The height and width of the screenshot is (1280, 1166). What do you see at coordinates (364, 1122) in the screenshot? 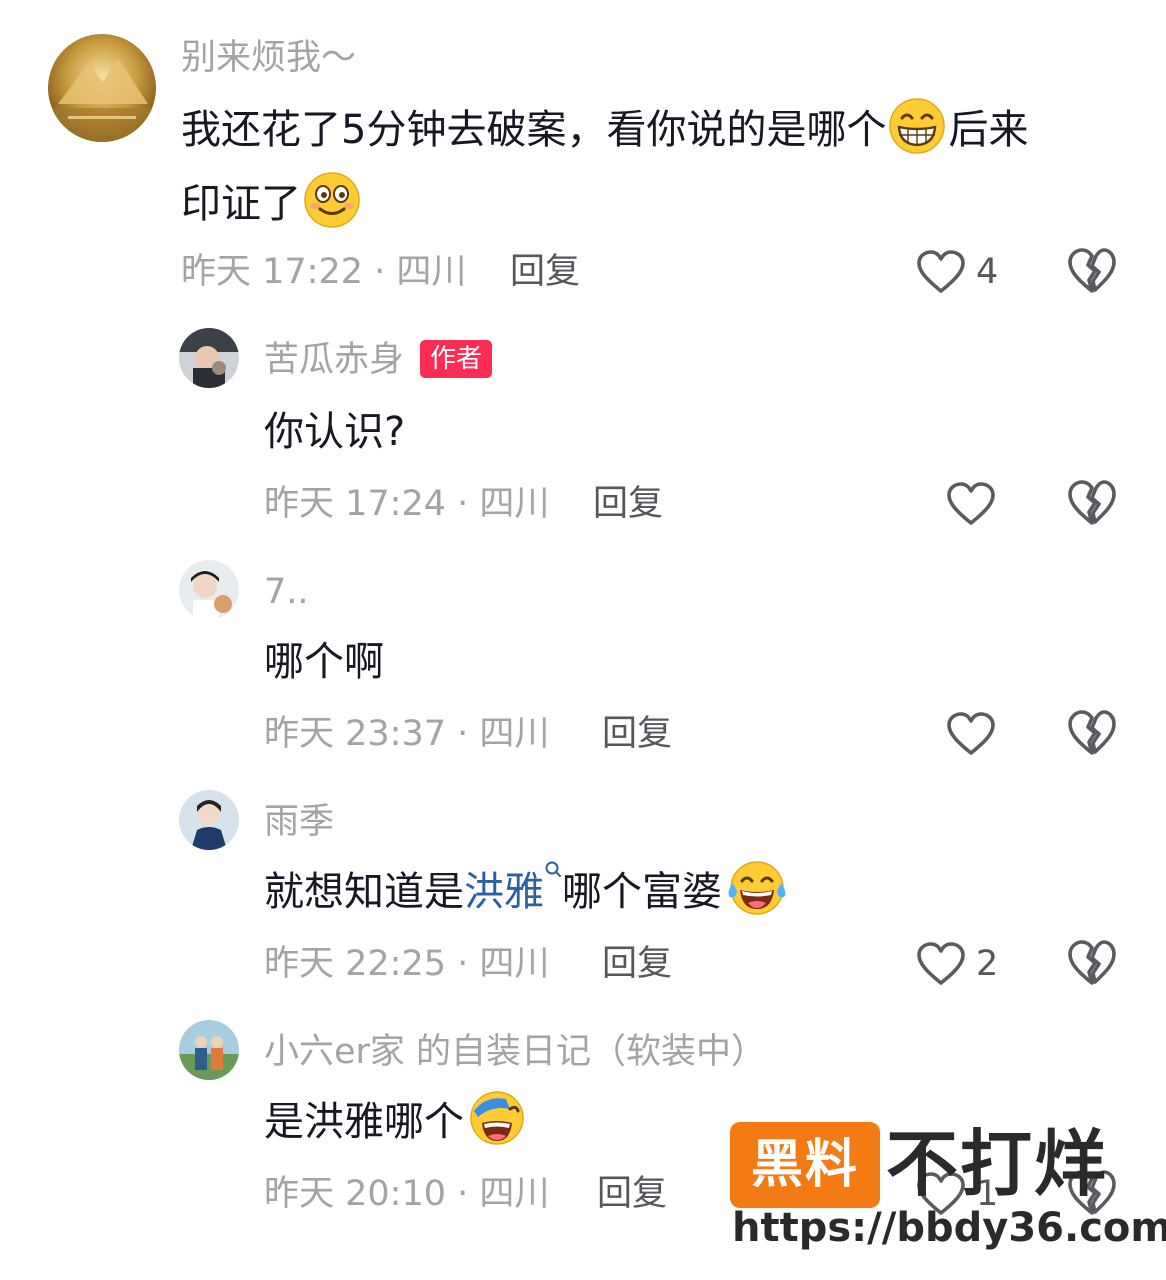
I see `comment-text-part: 是洪雅哪个` at bounding box center [364, 1122].